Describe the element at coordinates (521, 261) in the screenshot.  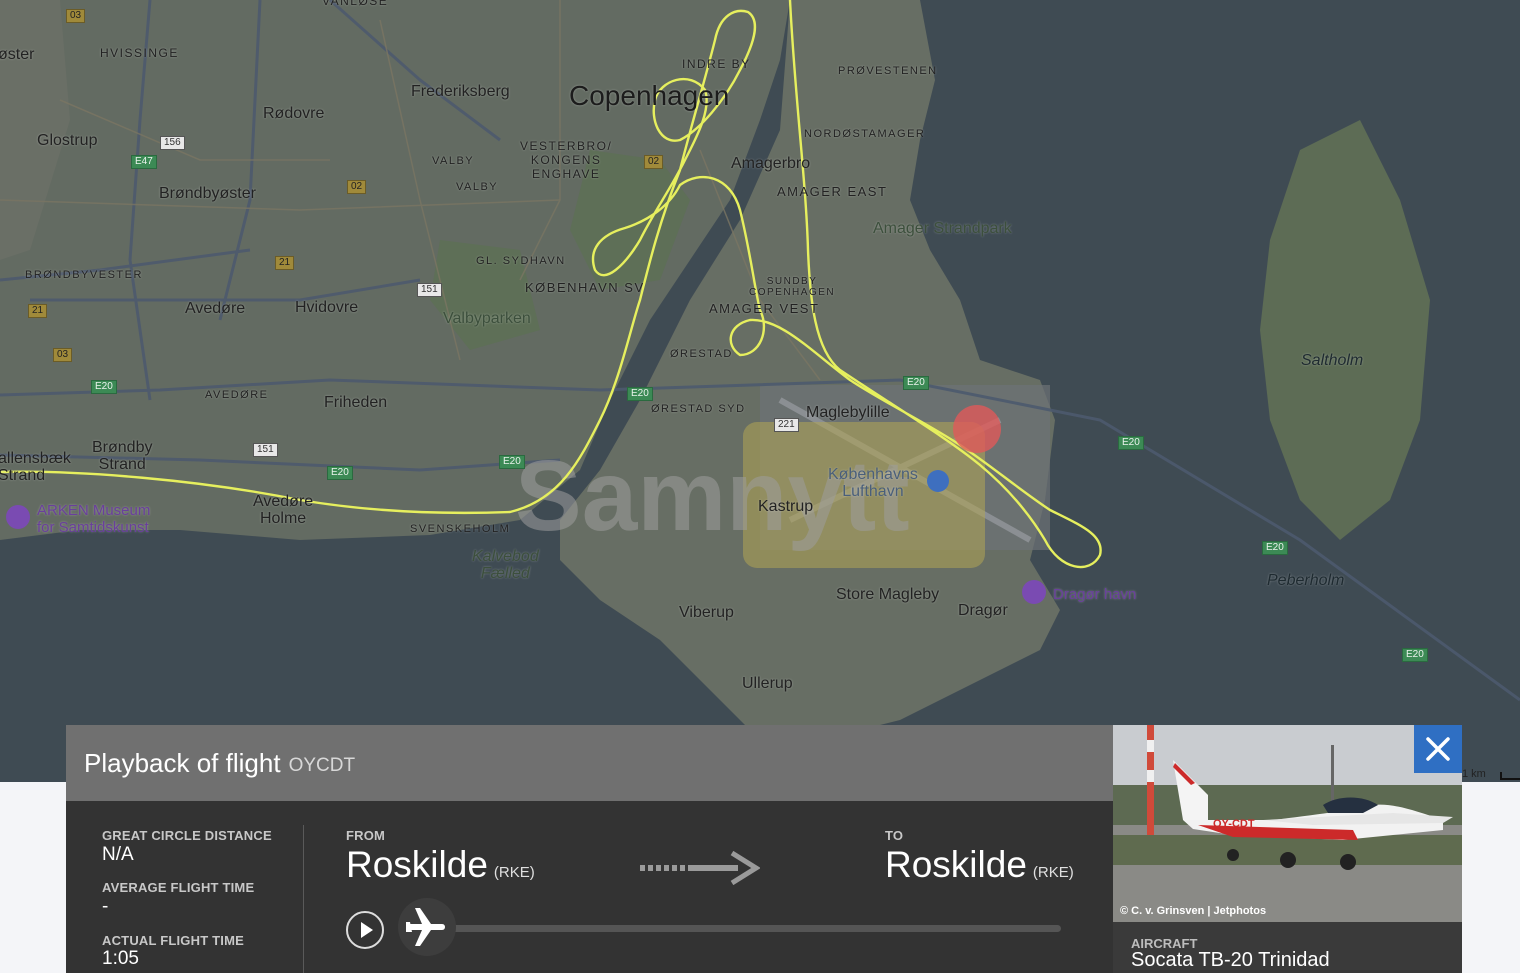
I see `label-sydhavn: GL. SYDHAVN` at that location.